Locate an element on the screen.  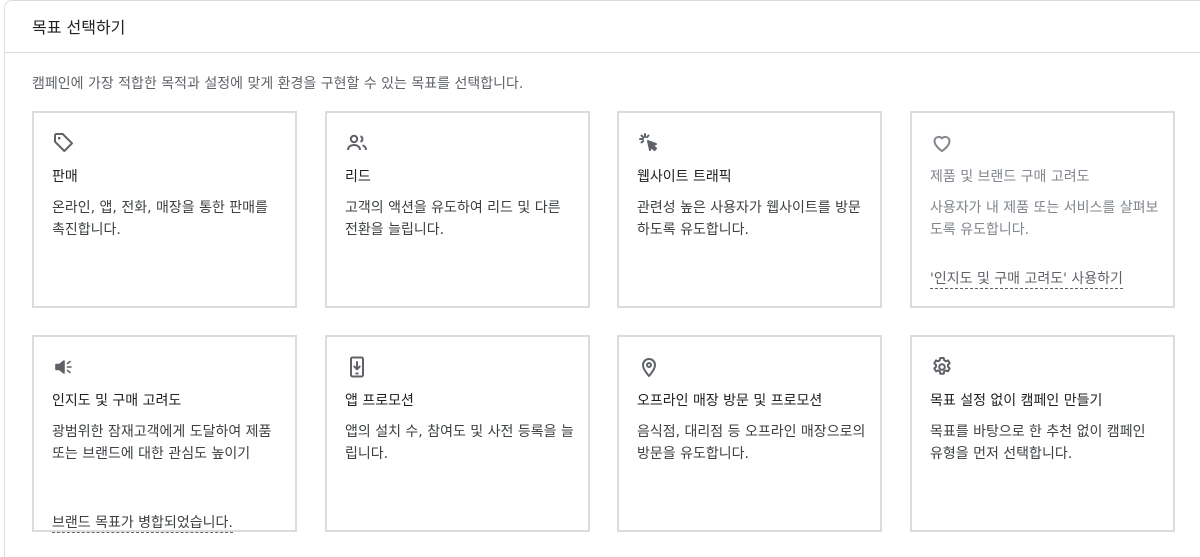
brand-goal-merged-link: 브랜드 목표가 병합되었습니다. is located at coordinates (142, 523).